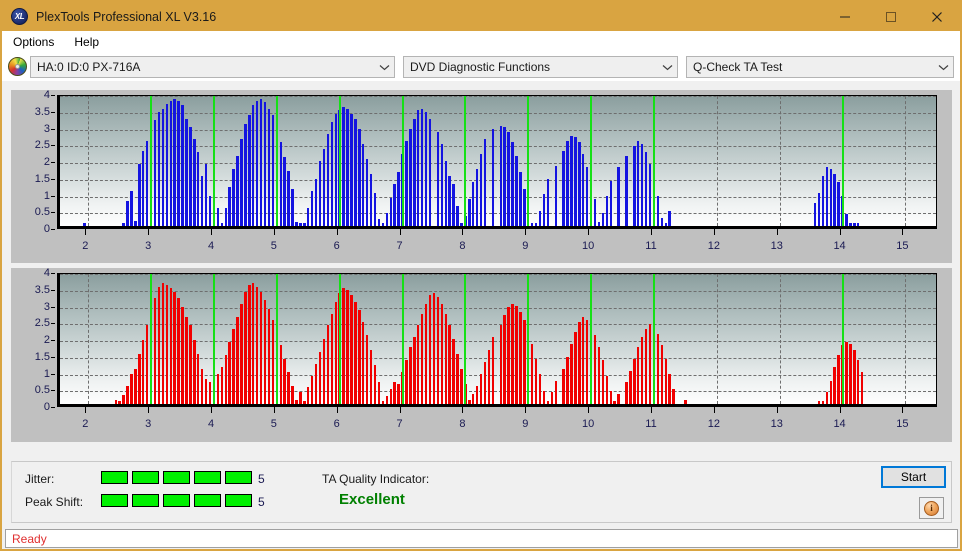 This screenshot has height=551, width=962. I want to click on drive-select: HA:0 ID:0 PX-716A, so click(212, 67).